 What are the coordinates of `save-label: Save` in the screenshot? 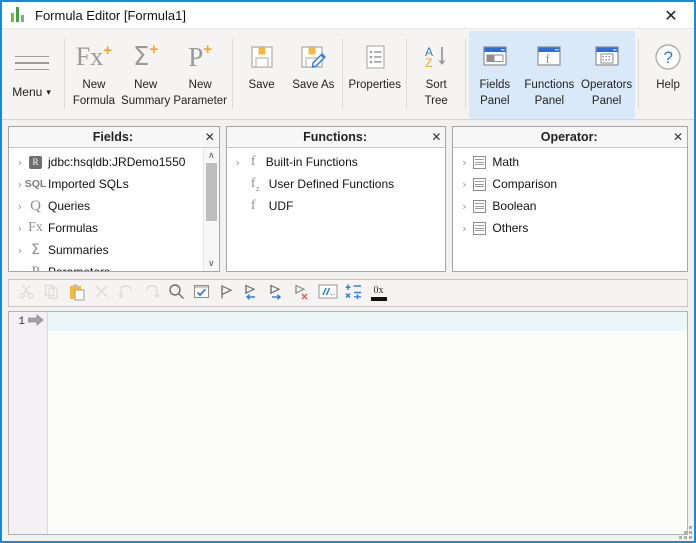 It's located at (261, 85).